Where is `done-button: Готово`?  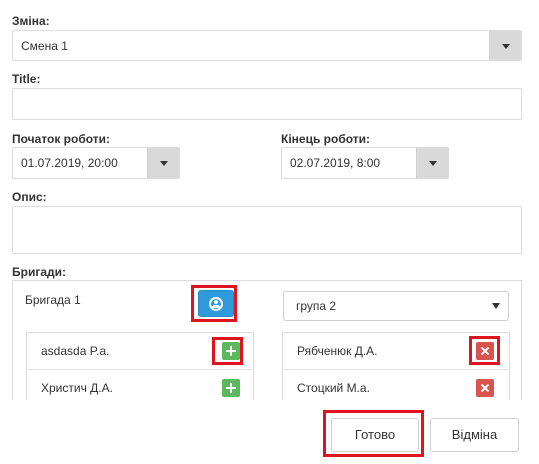
done-button: Готово is located at coordinates (375, 435).